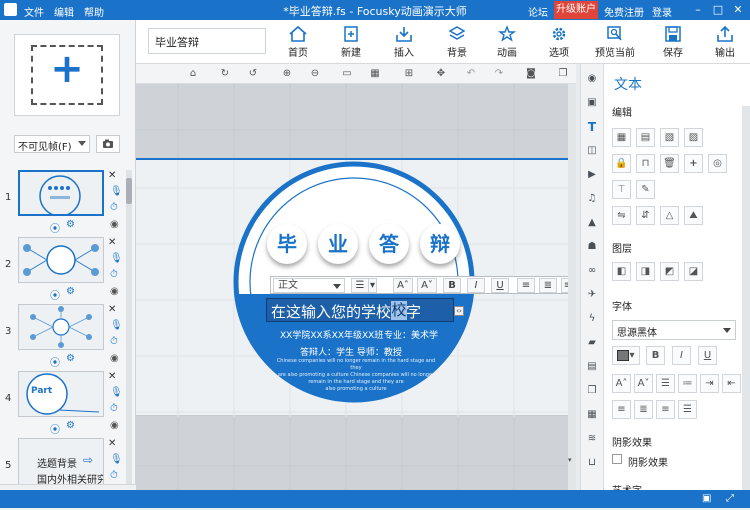 The image size is (750, 510). I want to click on new-button: 新建, so click(351, 42).